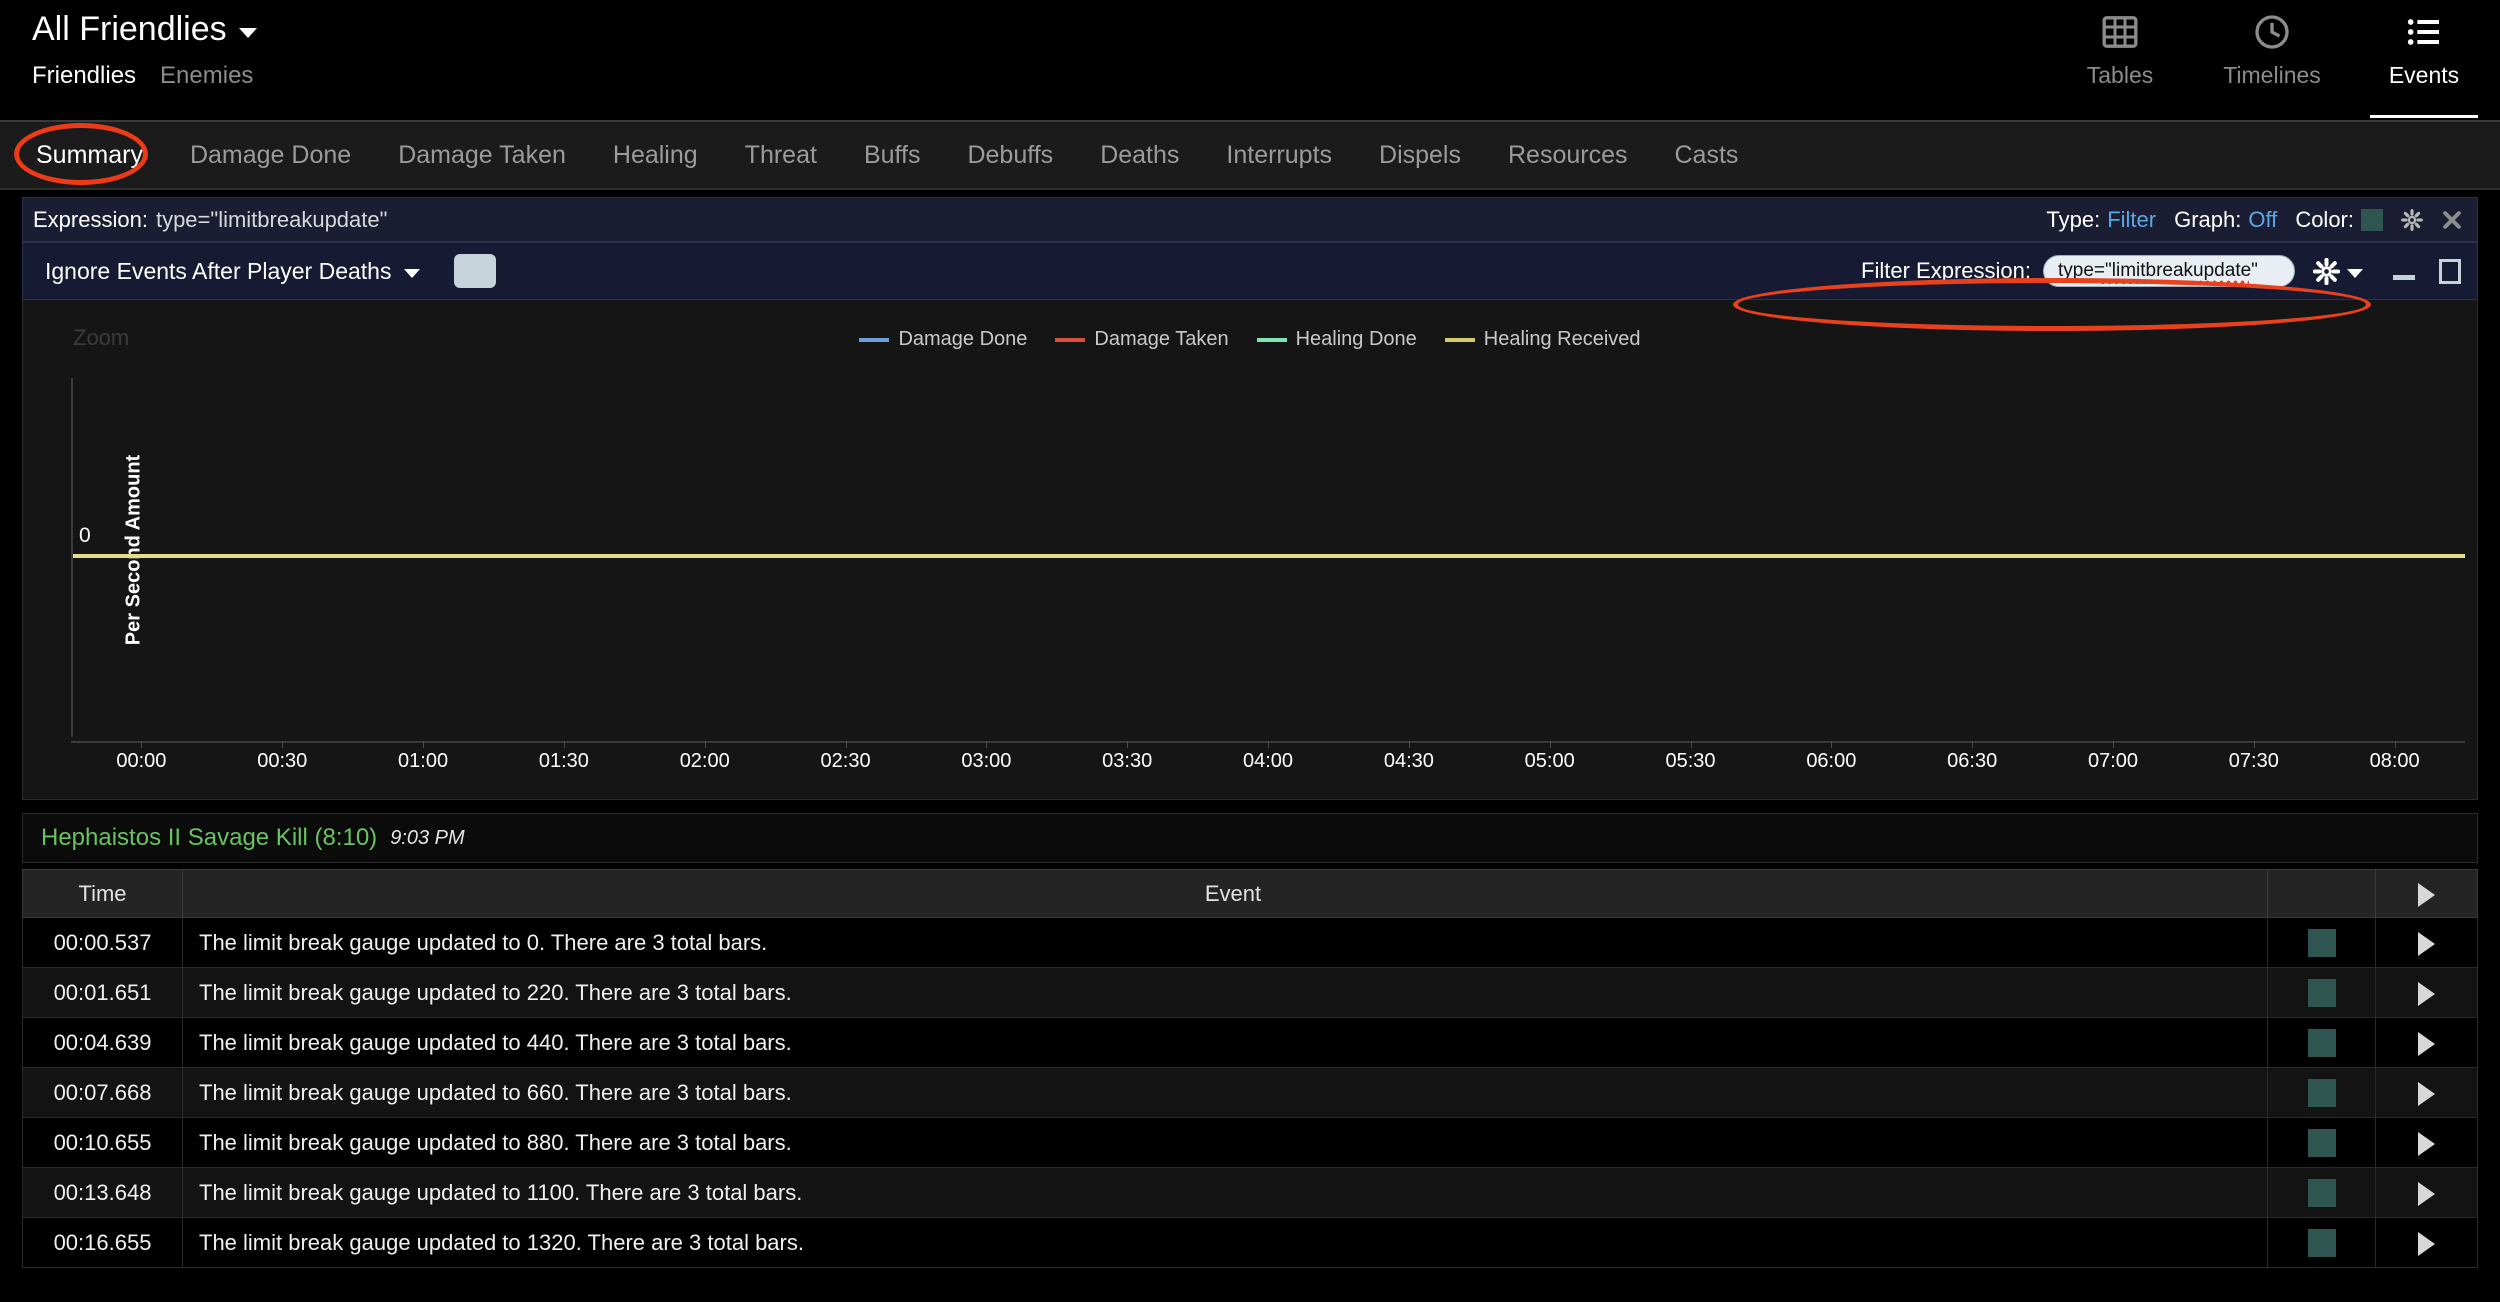 The height and width of the screenshot is (1302, 2500). I want to click on side-toggle: Friendlies Enemies, so click(142, 76).